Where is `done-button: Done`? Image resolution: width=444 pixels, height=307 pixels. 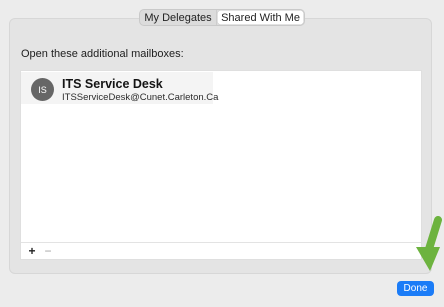
done-button: Done is located at coordinates (415, 288).